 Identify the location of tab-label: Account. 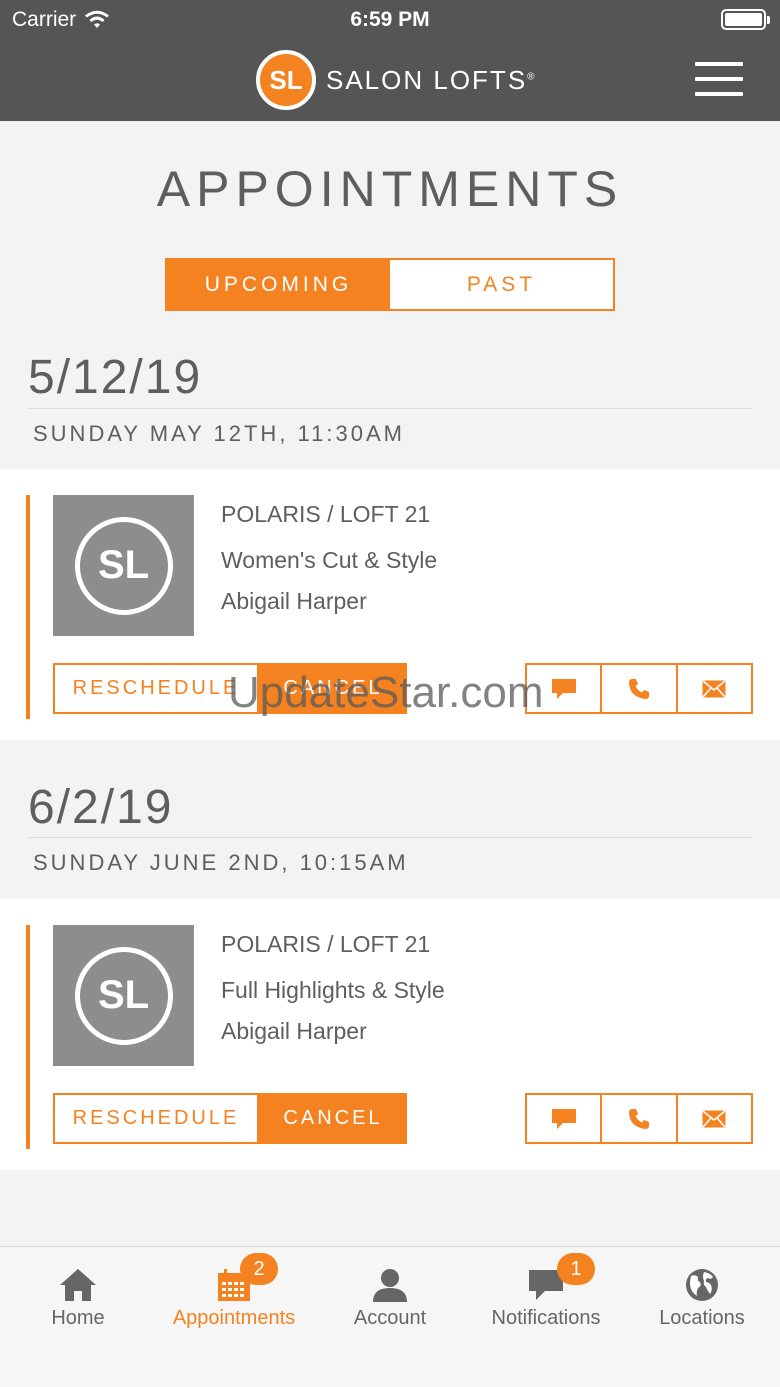
(390, 1318).